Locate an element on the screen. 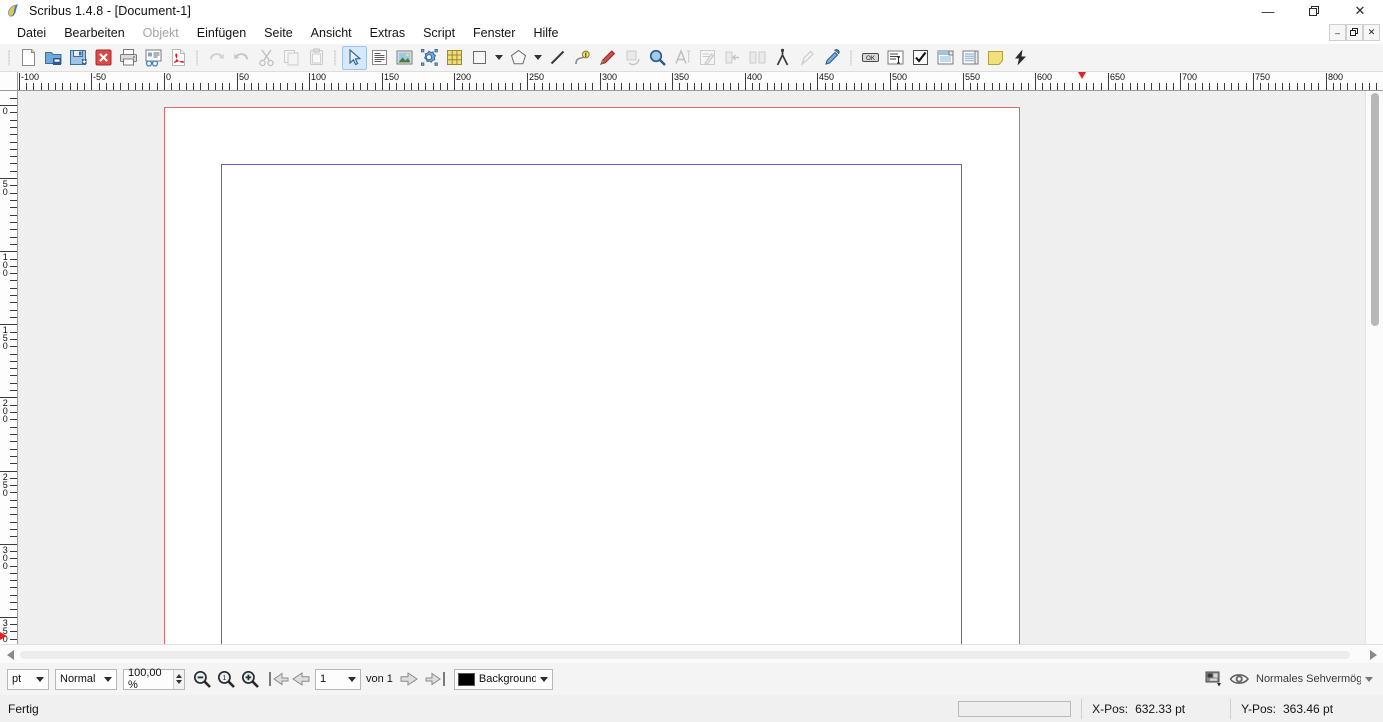  eyedropper-icon is located at coordinates (832, 58).